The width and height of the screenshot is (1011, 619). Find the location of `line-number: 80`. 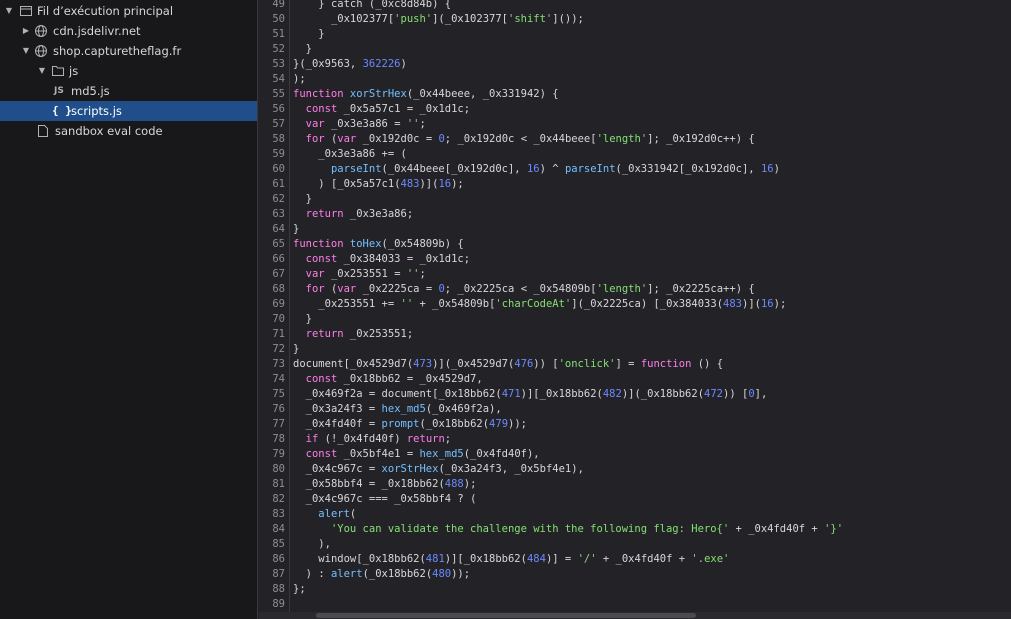

line-number: 80 is located at coordinates (272, 469).